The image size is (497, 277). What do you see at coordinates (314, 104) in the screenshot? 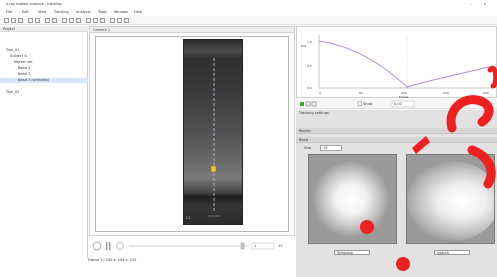
I see `zoom-plot-icon` at bounding box center [314, 104].